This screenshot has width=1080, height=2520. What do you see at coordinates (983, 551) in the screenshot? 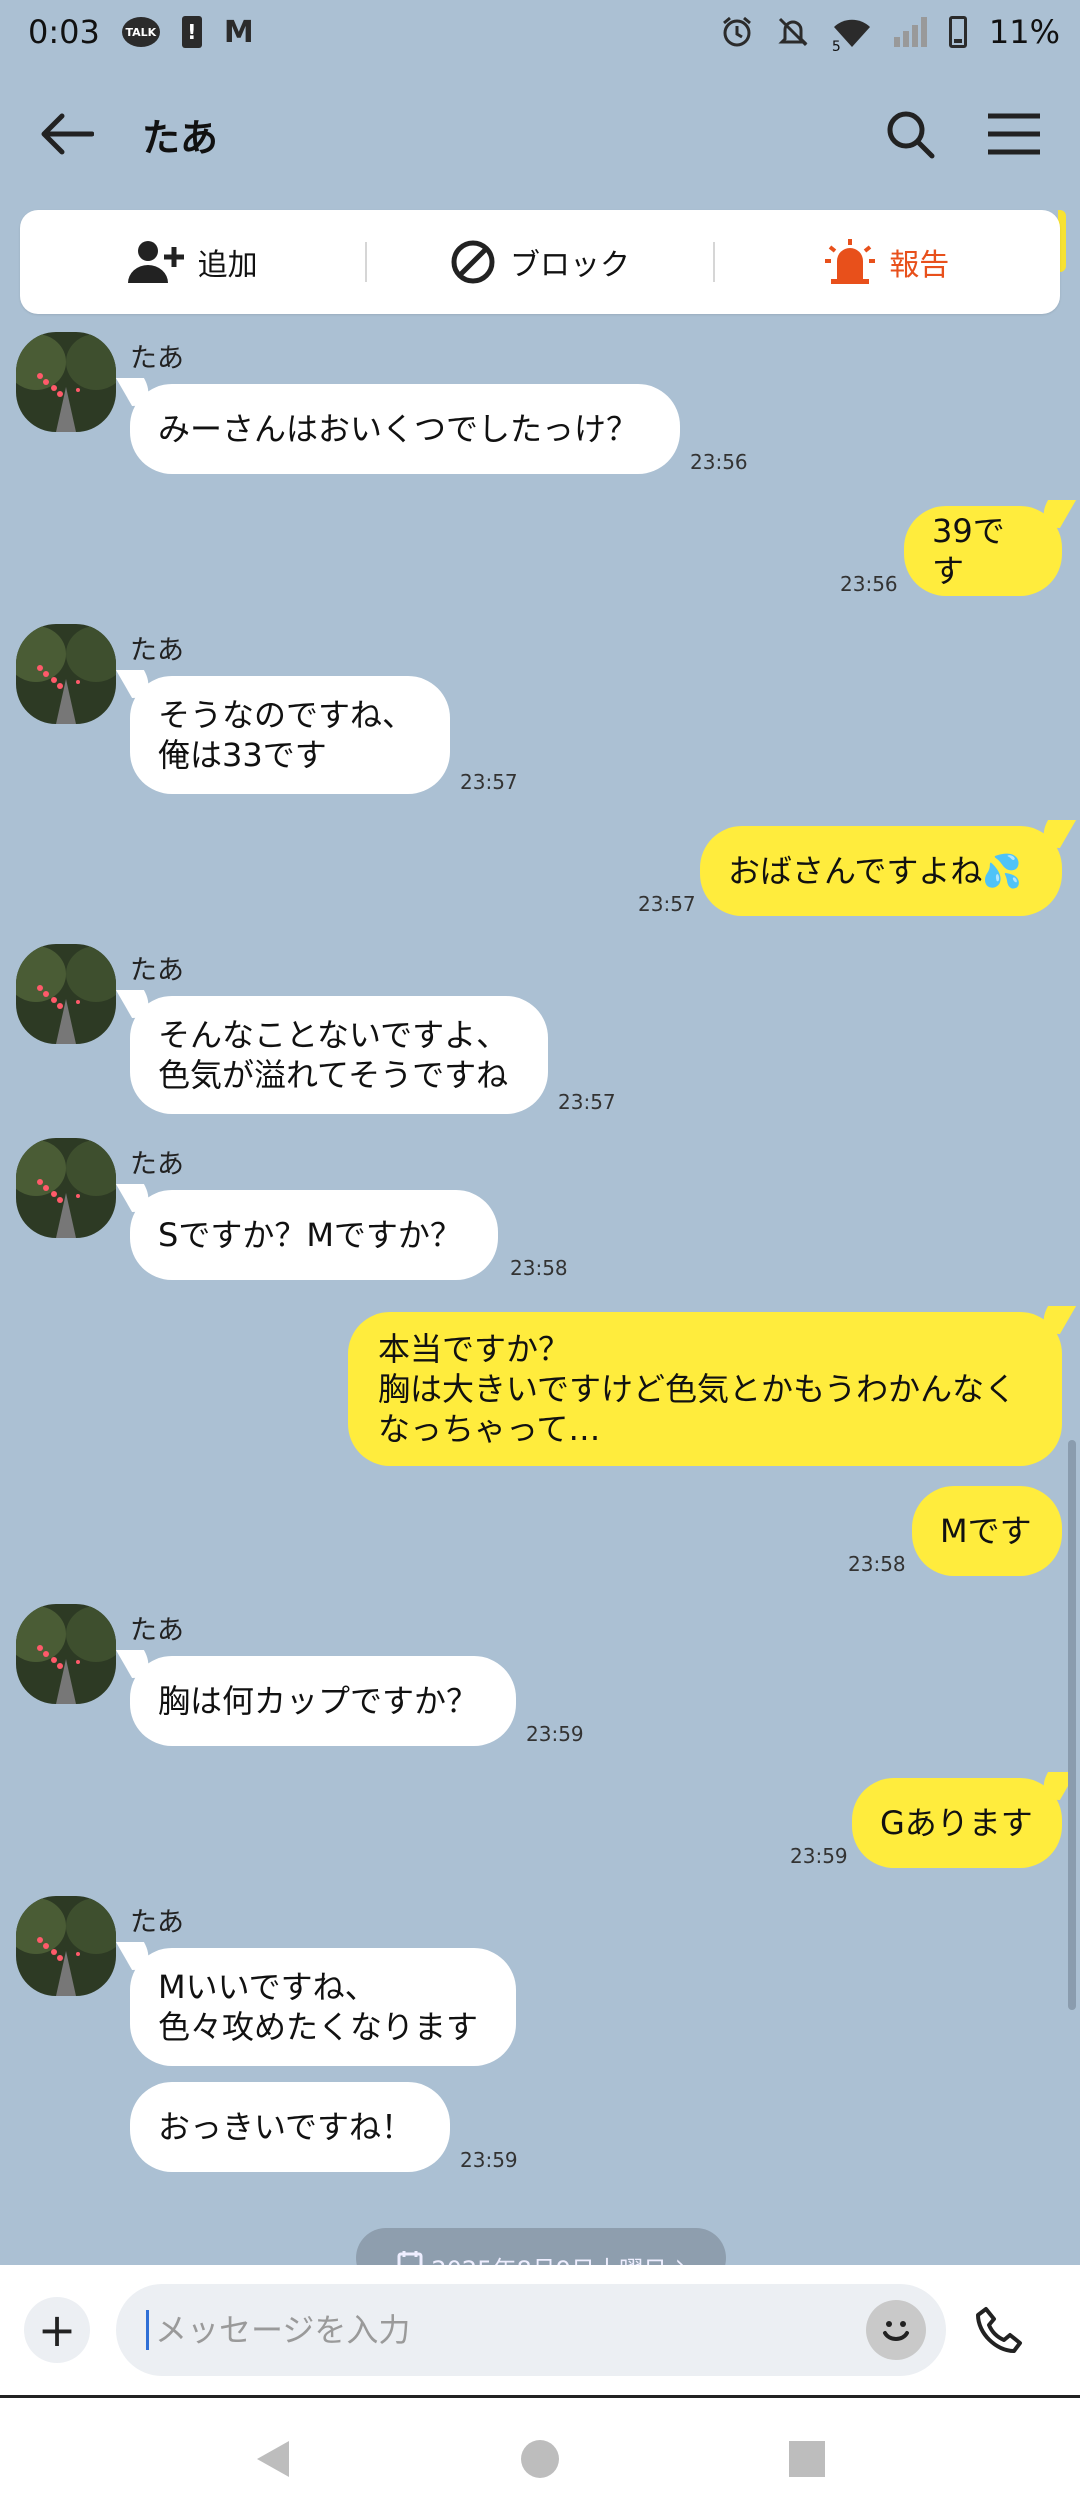
I see `message-bubble: 39です` at bounding box center [983, 551].